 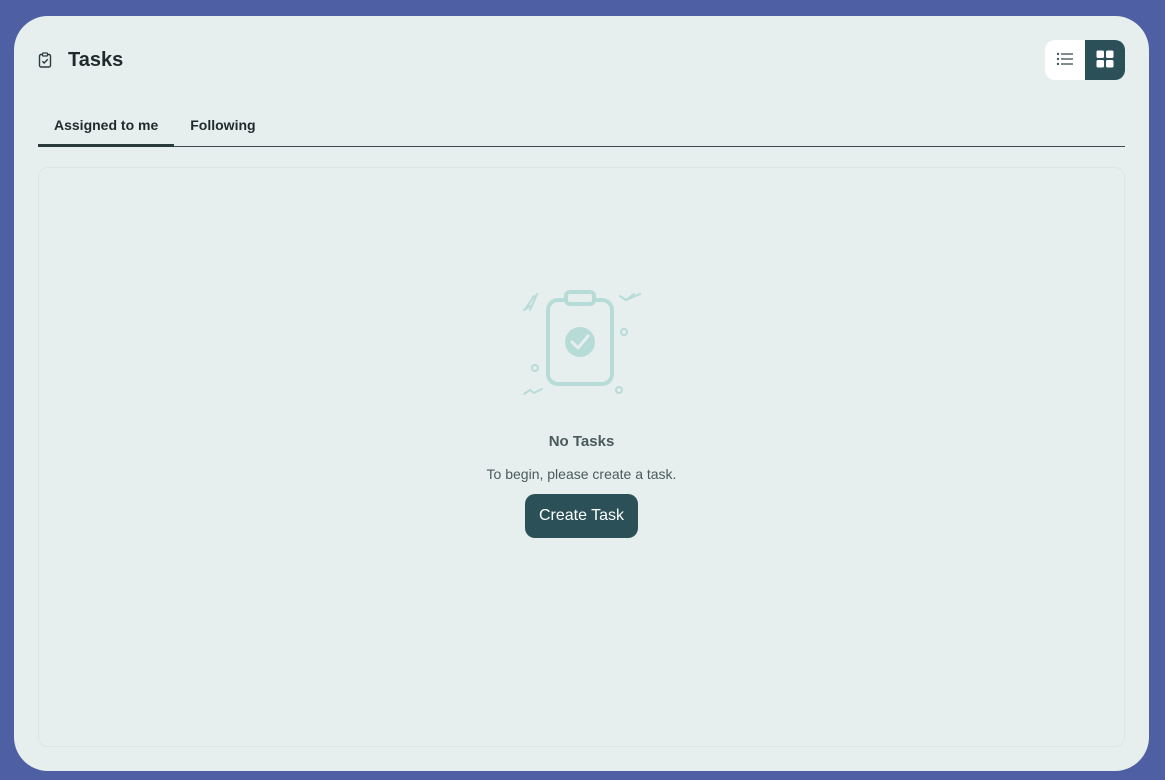 I want to click on view-toggle, so click(x=1085, y=60).